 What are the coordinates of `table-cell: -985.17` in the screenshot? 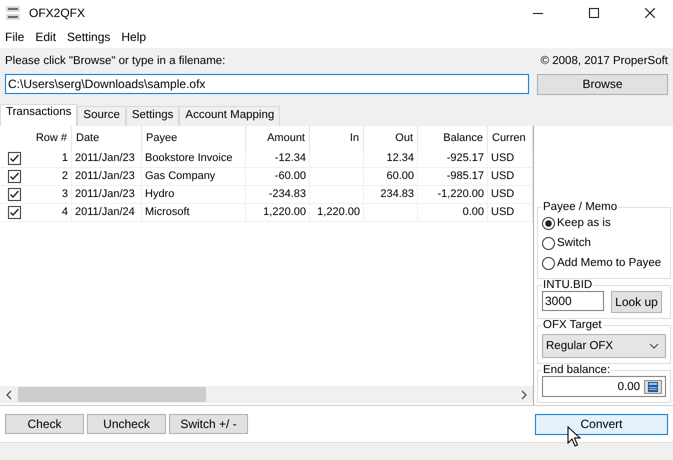 It's located at (465, 176).